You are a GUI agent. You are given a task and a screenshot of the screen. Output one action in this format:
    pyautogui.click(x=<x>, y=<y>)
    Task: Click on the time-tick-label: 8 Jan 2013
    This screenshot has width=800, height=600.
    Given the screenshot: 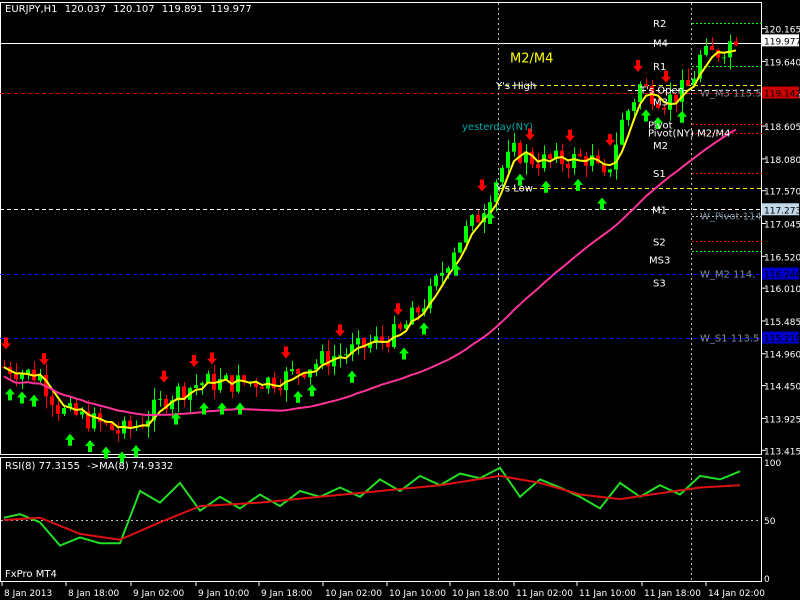 What is the action you would take?
    pyautogui.click(x=28, y=594)
    